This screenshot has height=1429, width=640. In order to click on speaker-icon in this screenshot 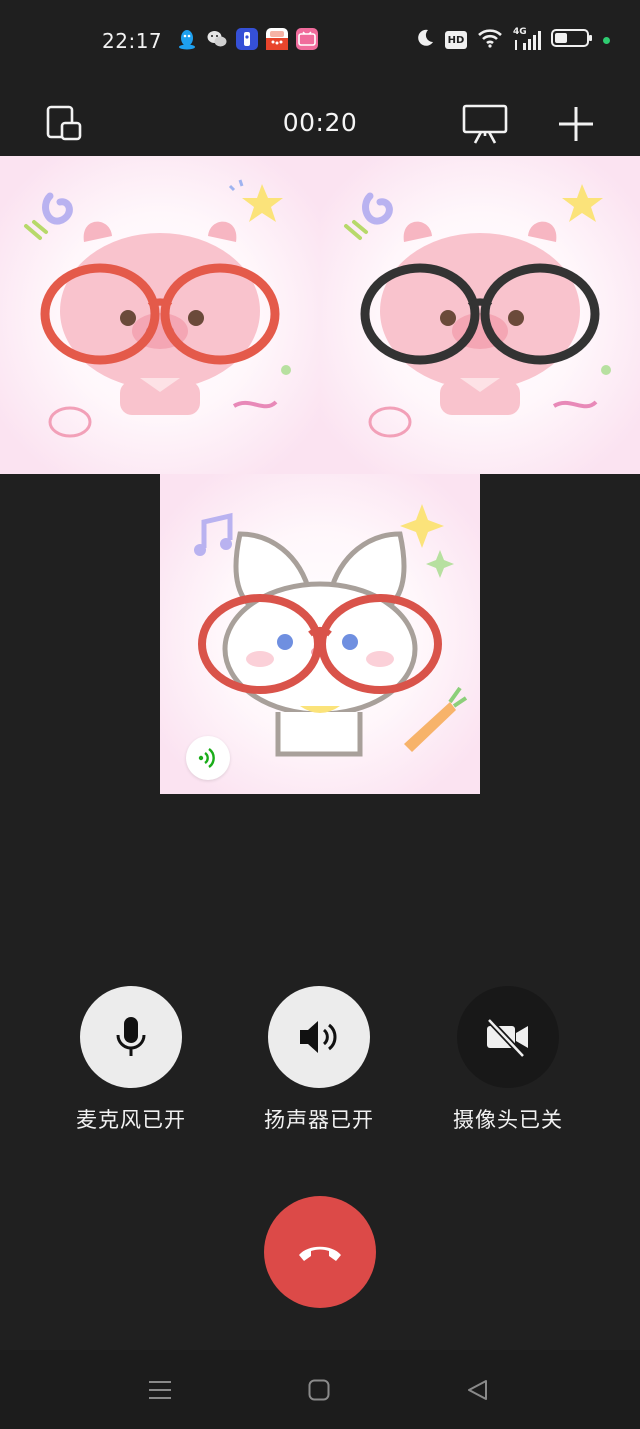, I will do `click(318, 1037)`.